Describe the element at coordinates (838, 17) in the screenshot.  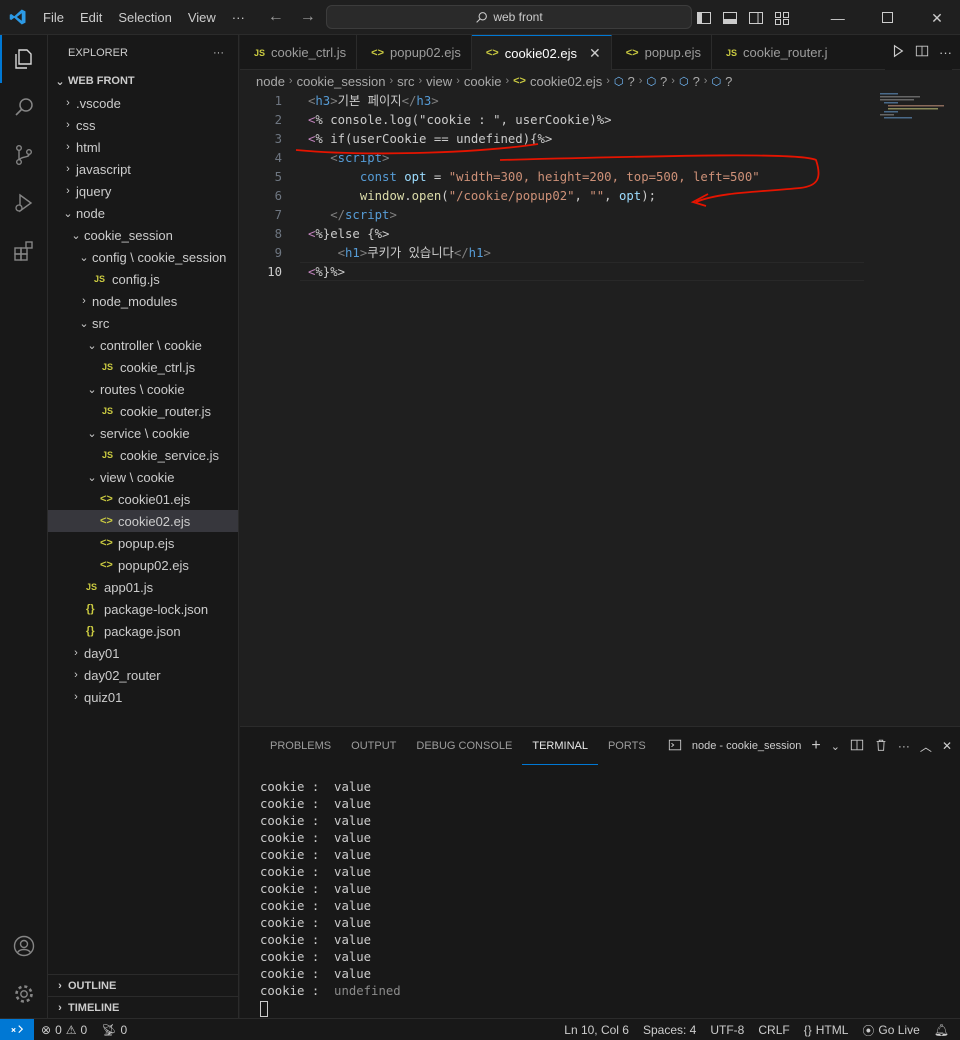
I see `minimize-icon: —` at that location.